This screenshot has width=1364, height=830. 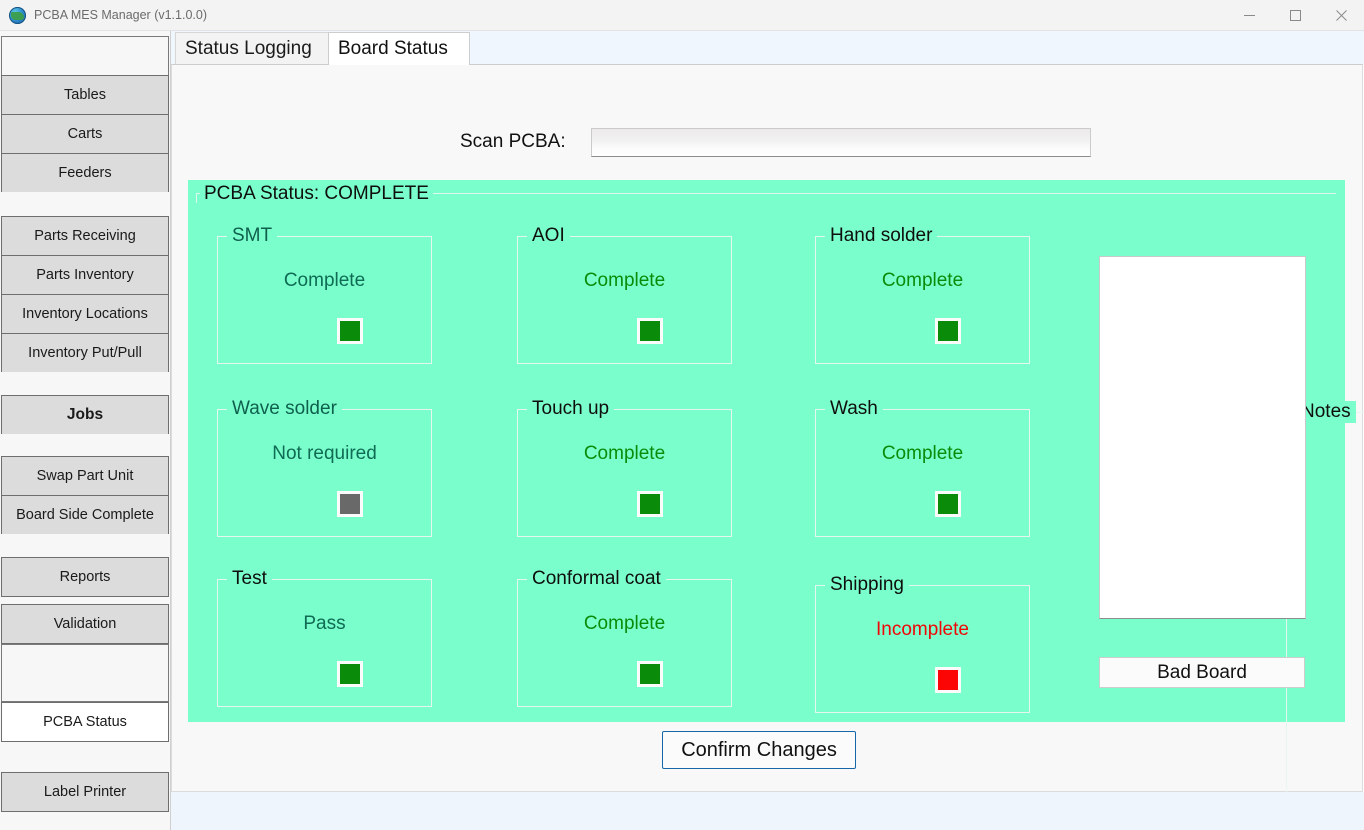 I want to click on station-swatch-conformal-coat, so click(x=650, y=674).